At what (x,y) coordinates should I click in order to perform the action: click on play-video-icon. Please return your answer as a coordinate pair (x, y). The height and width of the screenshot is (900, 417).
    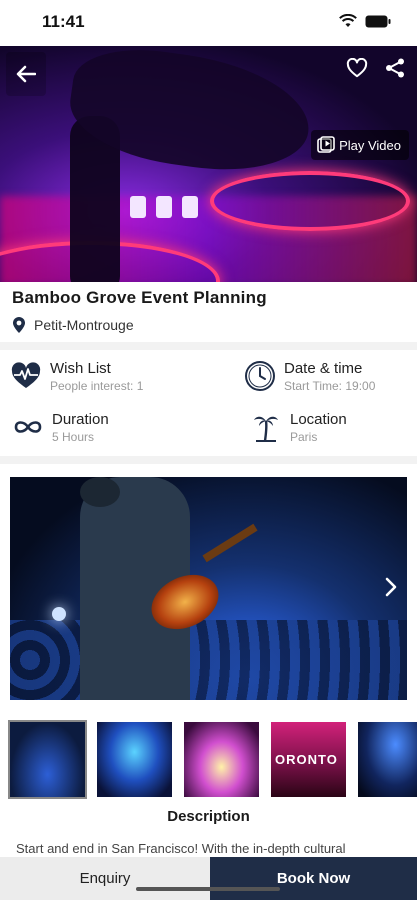
    Looking at the image, I should click on (326, 144).